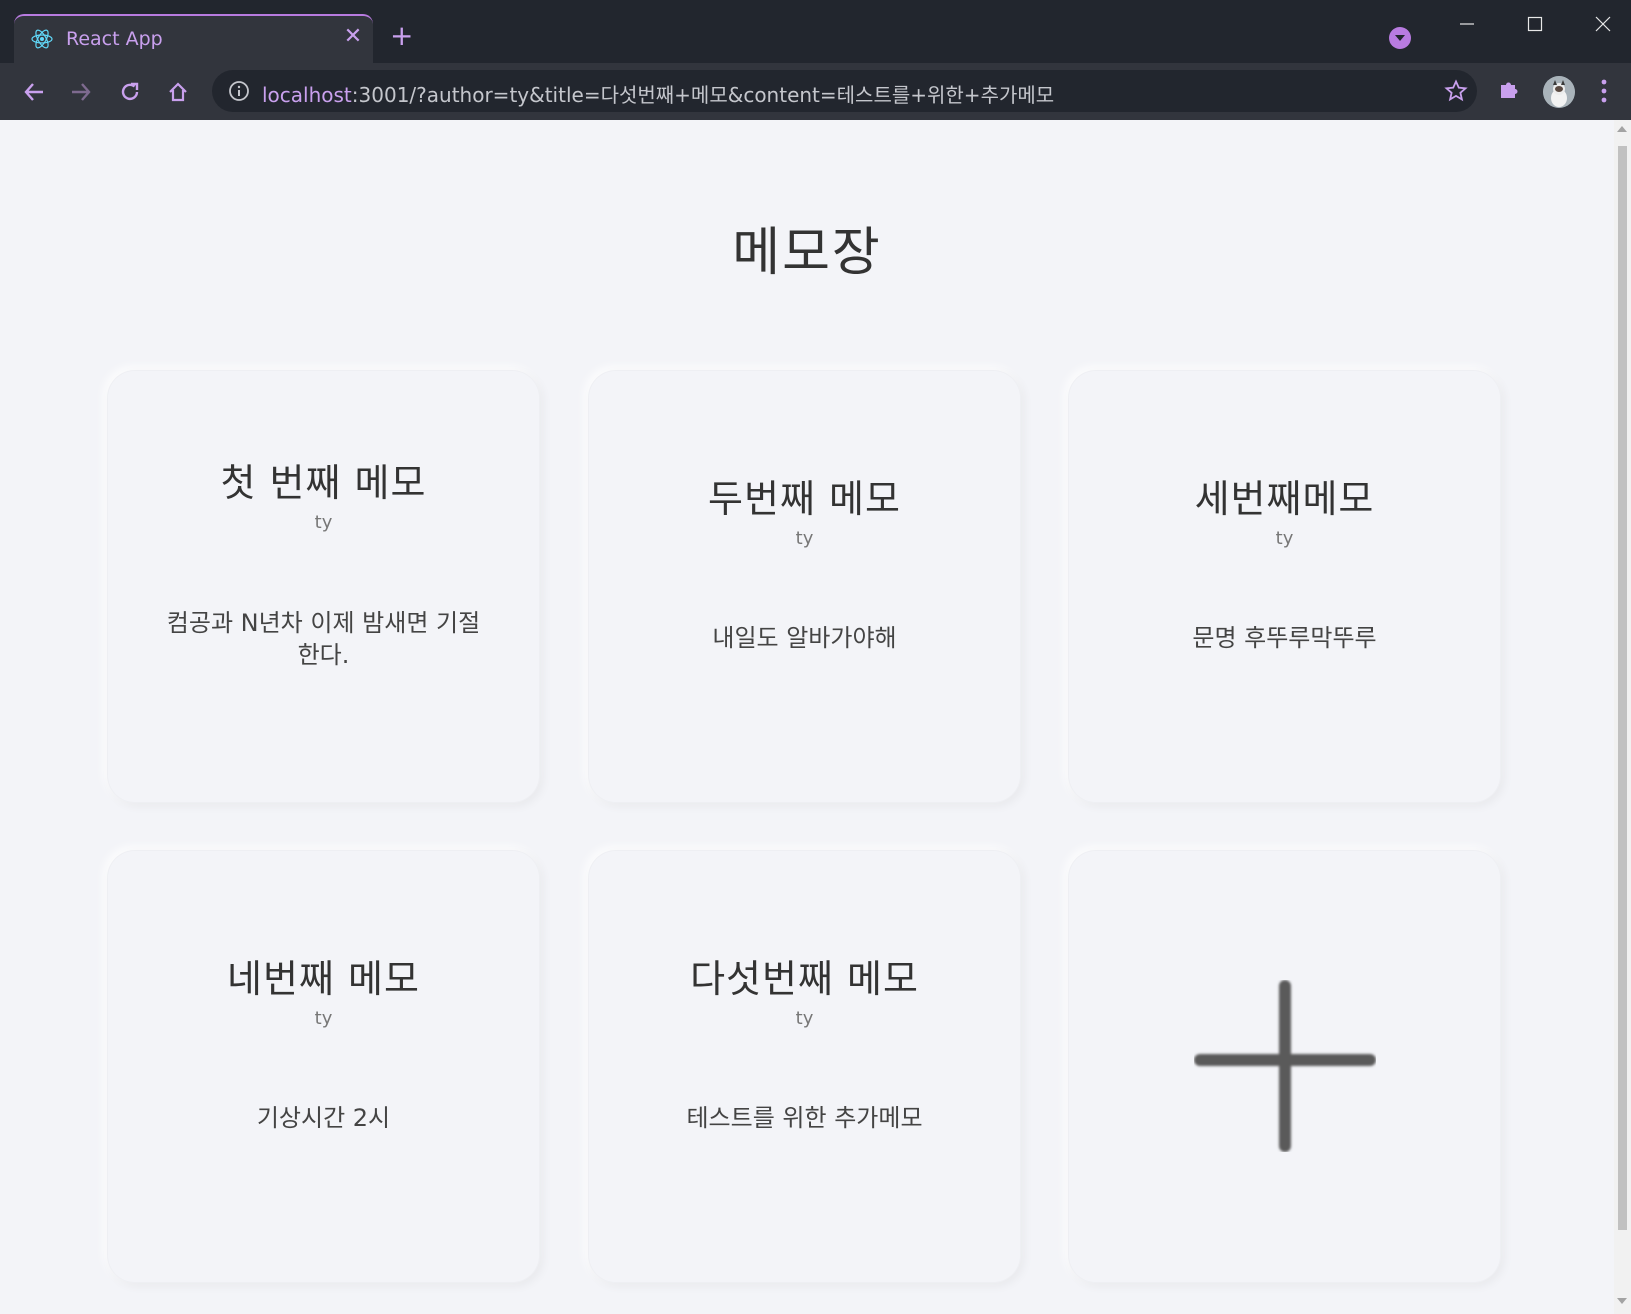  What do you see at coordinates (1604, 91) in the screenshot?
I see `more-menu-icon` at bounding box center [1604, 91].